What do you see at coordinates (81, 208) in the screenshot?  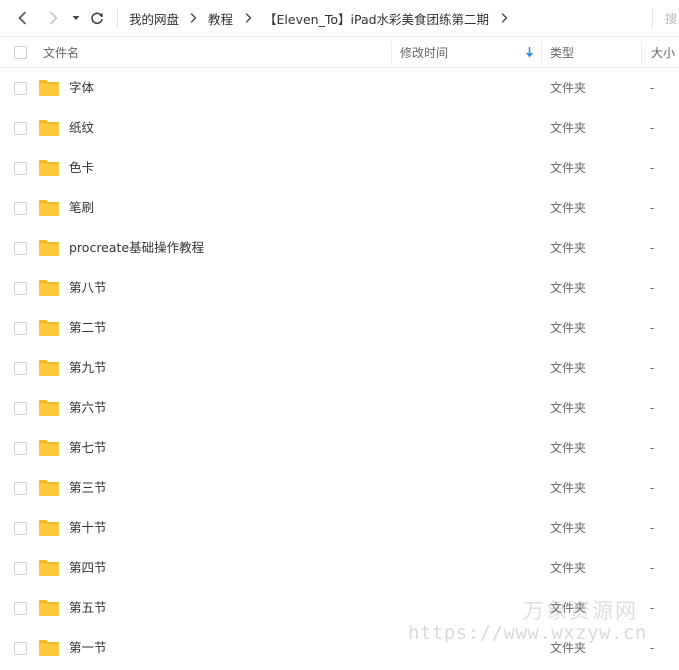 I see `file-name: 笔刷` at bounding box center [81, 208].